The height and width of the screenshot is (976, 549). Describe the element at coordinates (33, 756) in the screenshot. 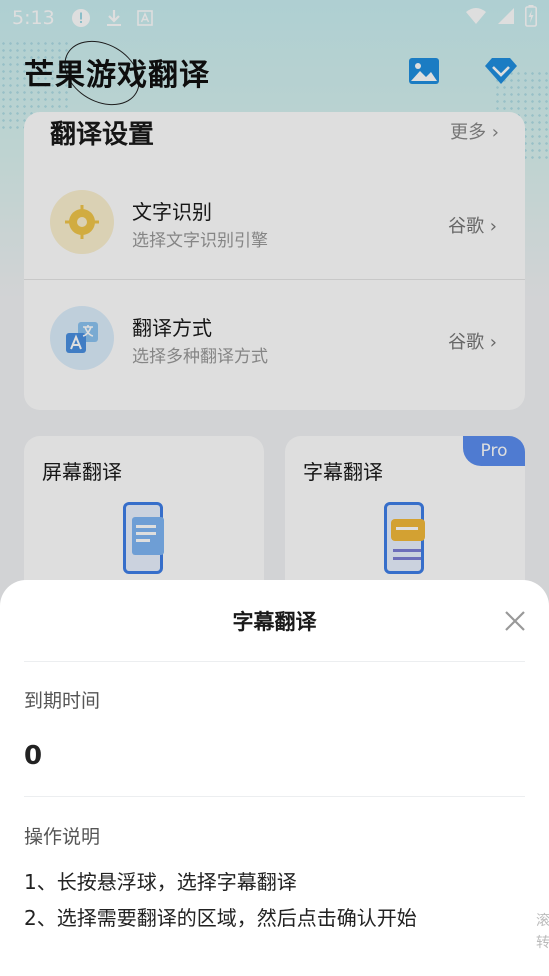

I see `expire-value: 0` at that location.